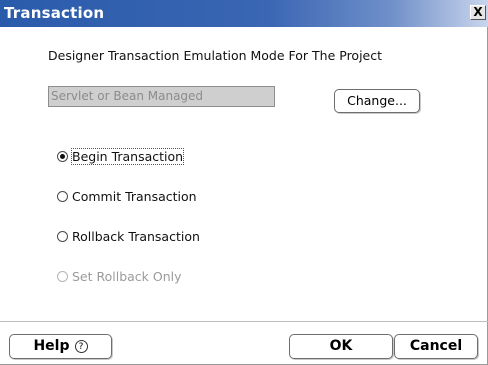 This screenshot has width=488, height=365. I want to click on question-circle-icon: ?, so click(81, 346).